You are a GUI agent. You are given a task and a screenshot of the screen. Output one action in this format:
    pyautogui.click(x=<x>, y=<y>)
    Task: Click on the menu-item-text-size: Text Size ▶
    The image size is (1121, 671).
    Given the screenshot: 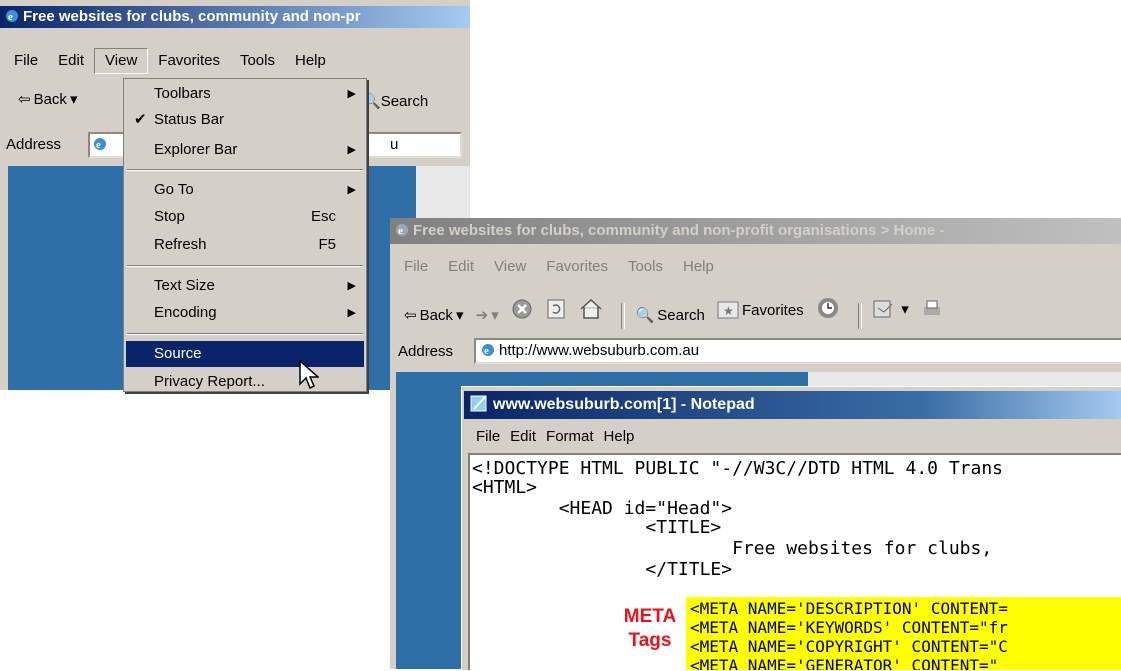 What is the action you would take?
    pyautogui.click(x=245, y=286)
    